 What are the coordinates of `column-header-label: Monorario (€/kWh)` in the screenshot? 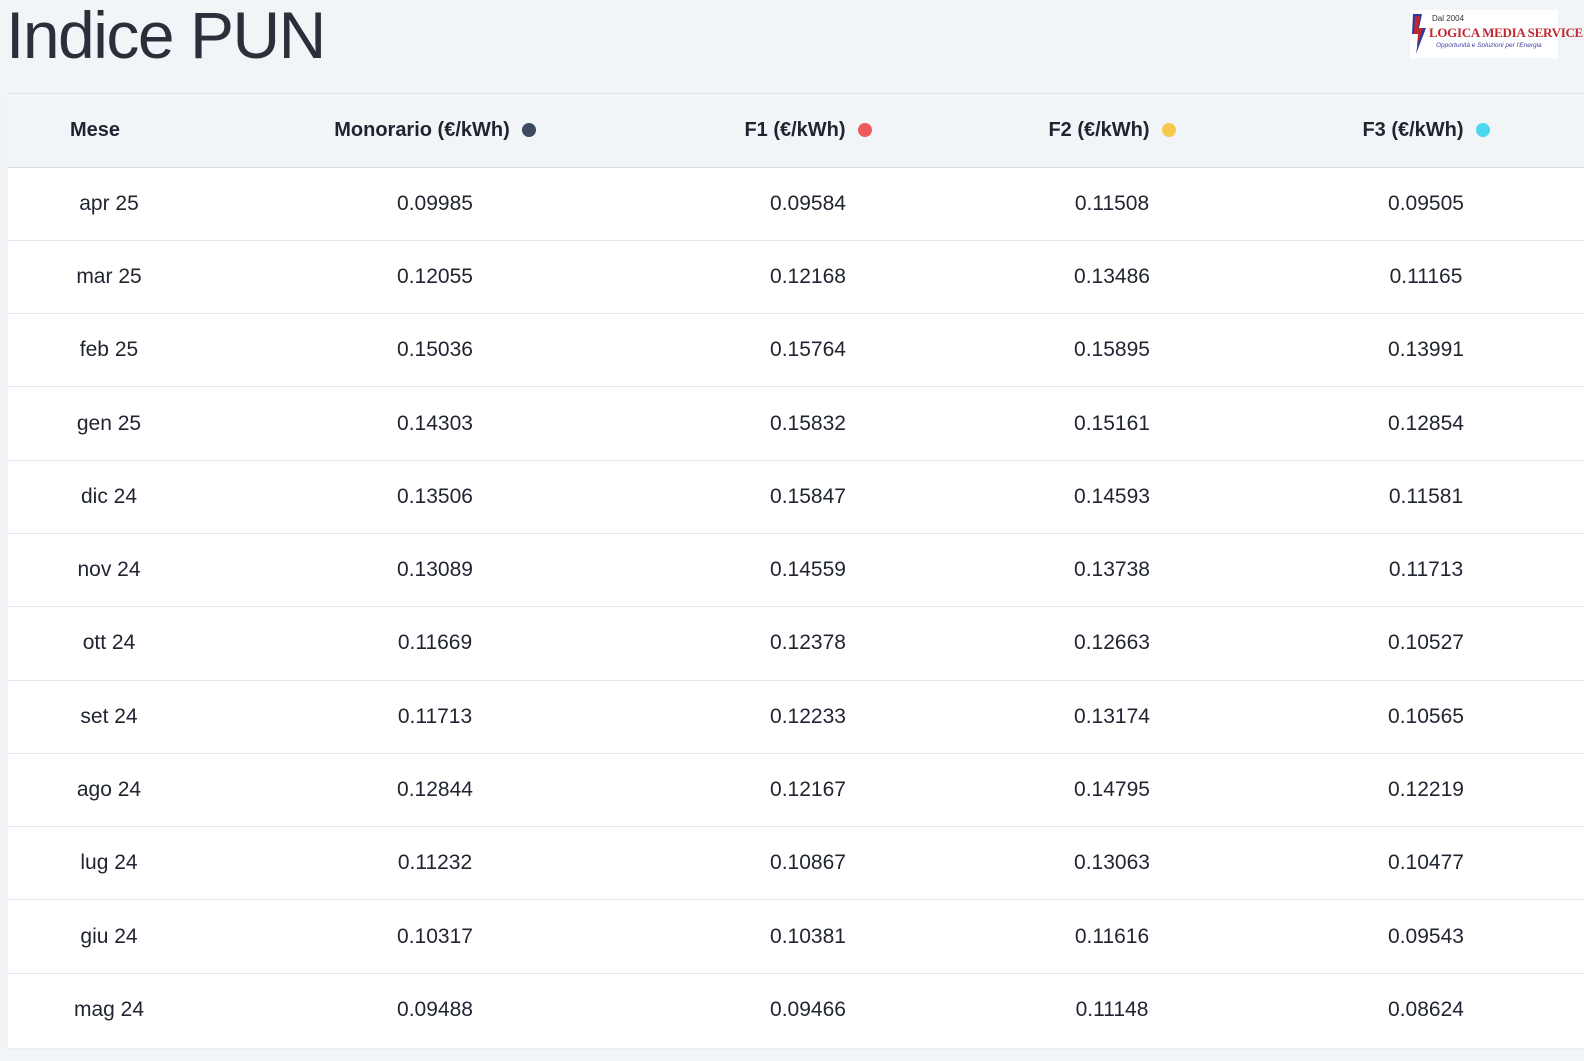 It's located at (422, 129).